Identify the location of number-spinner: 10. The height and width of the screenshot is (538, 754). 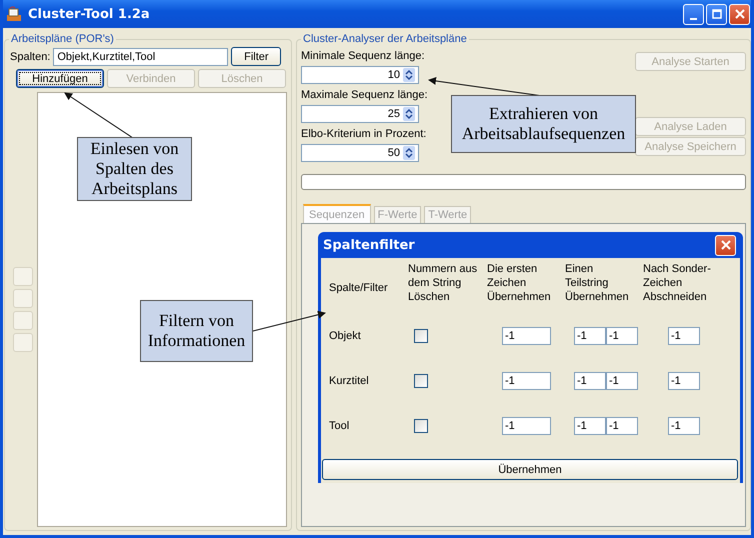
(360, 75).